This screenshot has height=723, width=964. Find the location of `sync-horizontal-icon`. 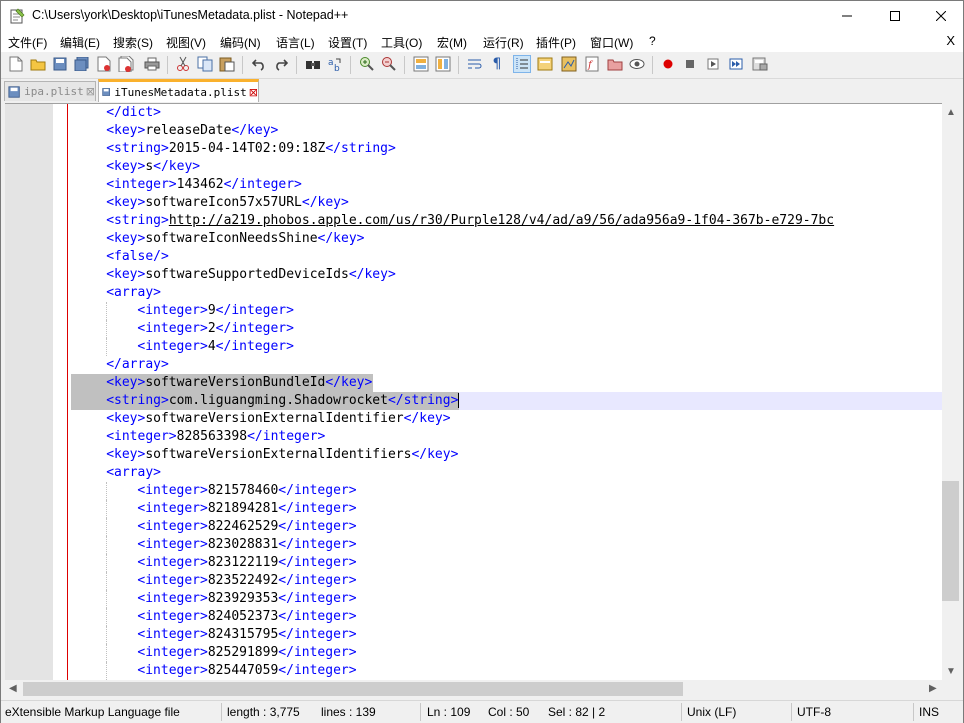

sync-horizontal-icon is located at coordinates (443, 64).